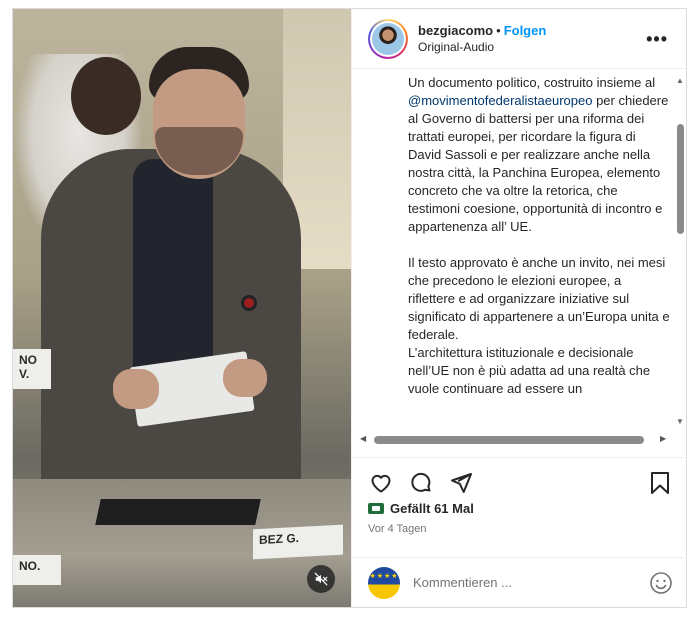  I want to click on post-header: bezgiacomo • Folgen Original-Audio •••, so click(519, 39).